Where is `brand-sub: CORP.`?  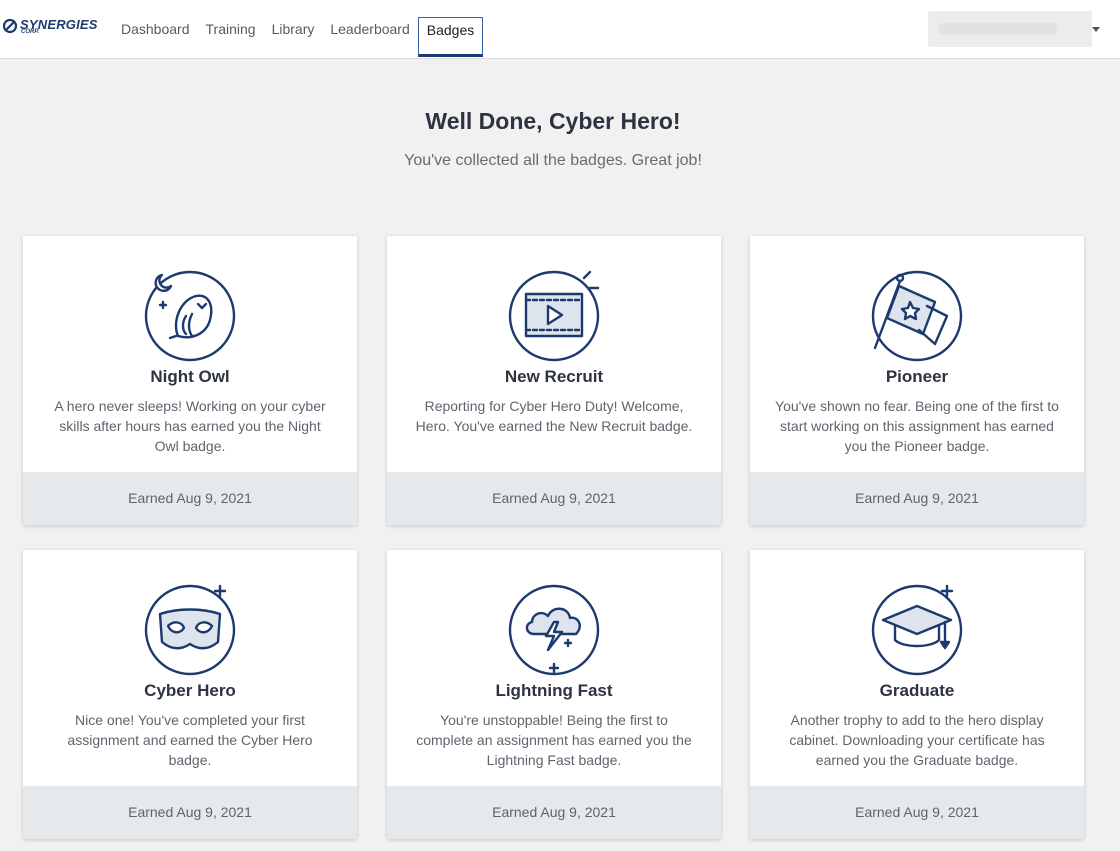 brand-sub: CORP. is located at coordinates (30, 32).